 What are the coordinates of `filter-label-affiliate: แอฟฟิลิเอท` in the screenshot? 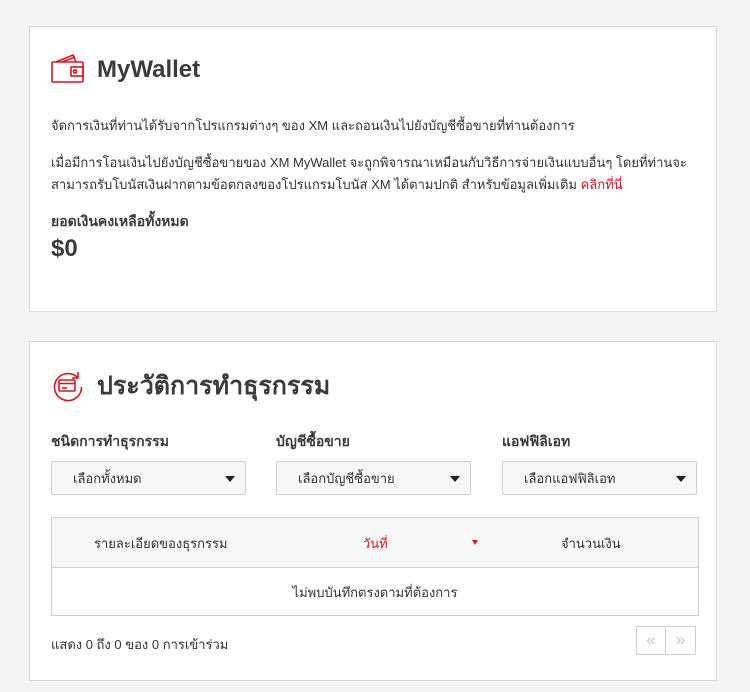 It's located at (536, 441).